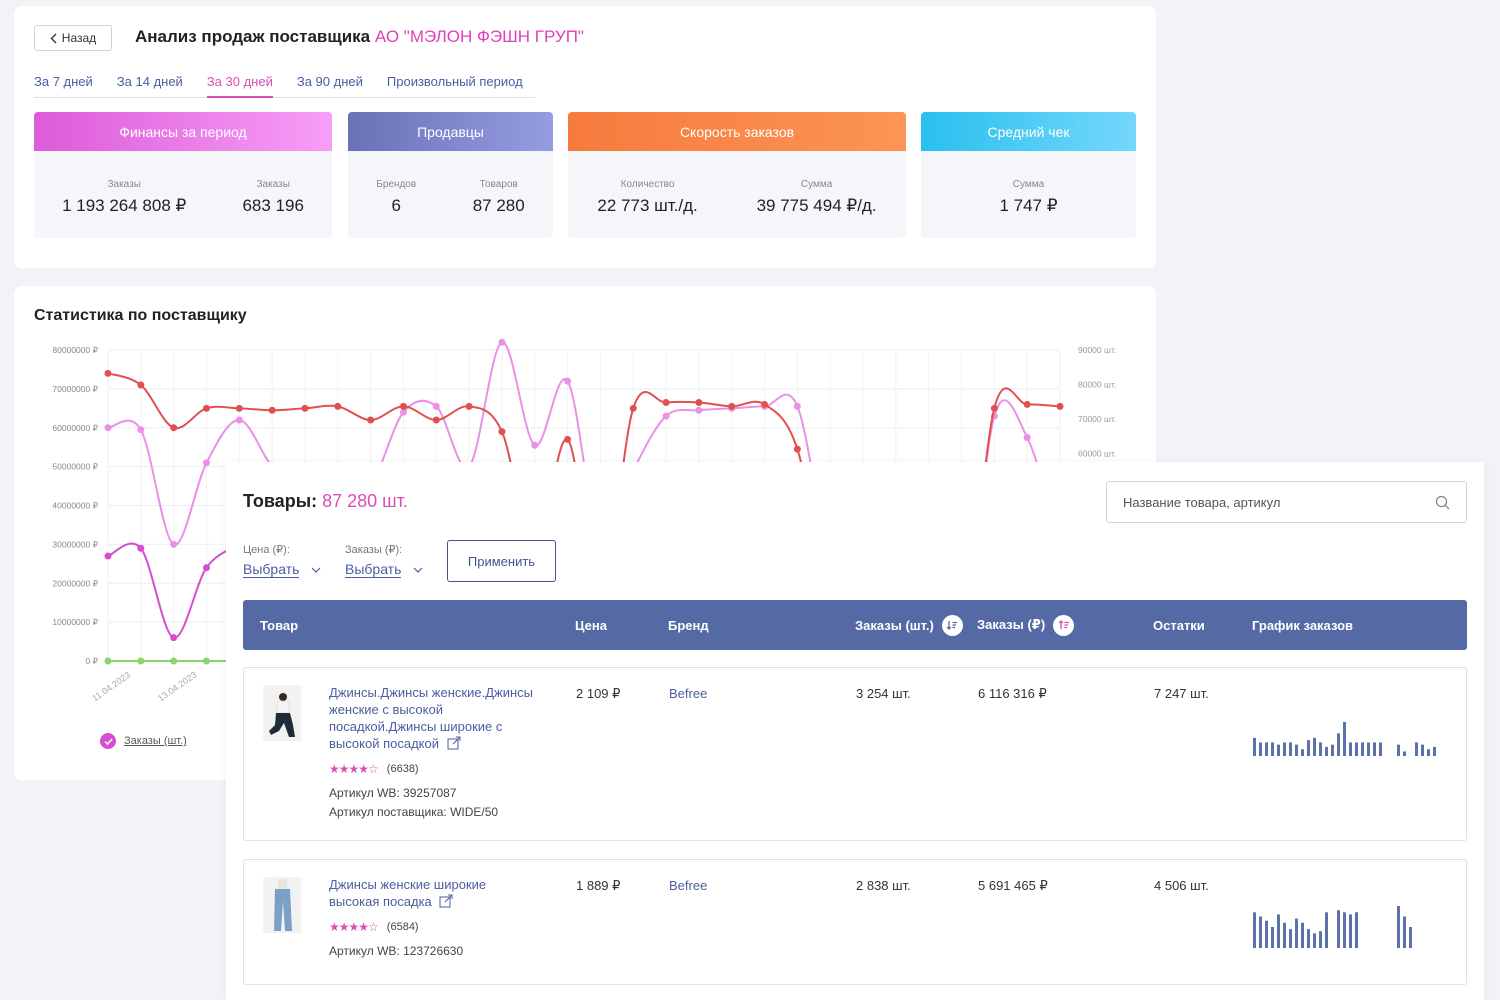 This screenshot has width=1500, height=1000. Describe the element at coordinates (374, 927) in the screenshot. I see `product-rating: ★★★★☆ (6584)` at that location.